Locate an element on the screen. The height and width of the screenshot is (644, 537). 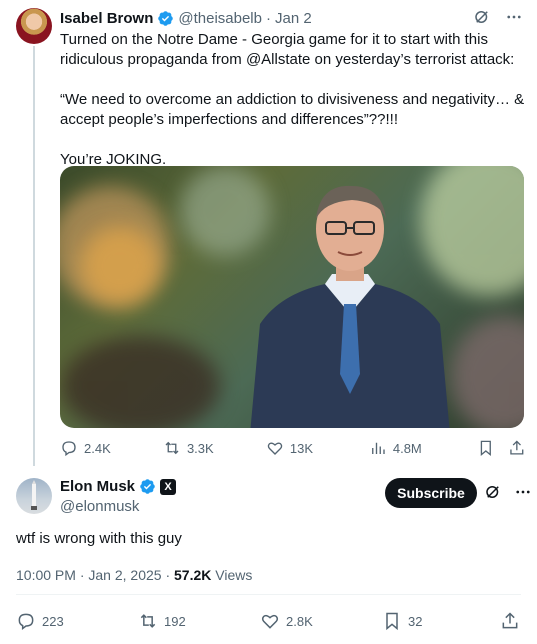
avatar-elon-musk is located at coordinates (34, 496).